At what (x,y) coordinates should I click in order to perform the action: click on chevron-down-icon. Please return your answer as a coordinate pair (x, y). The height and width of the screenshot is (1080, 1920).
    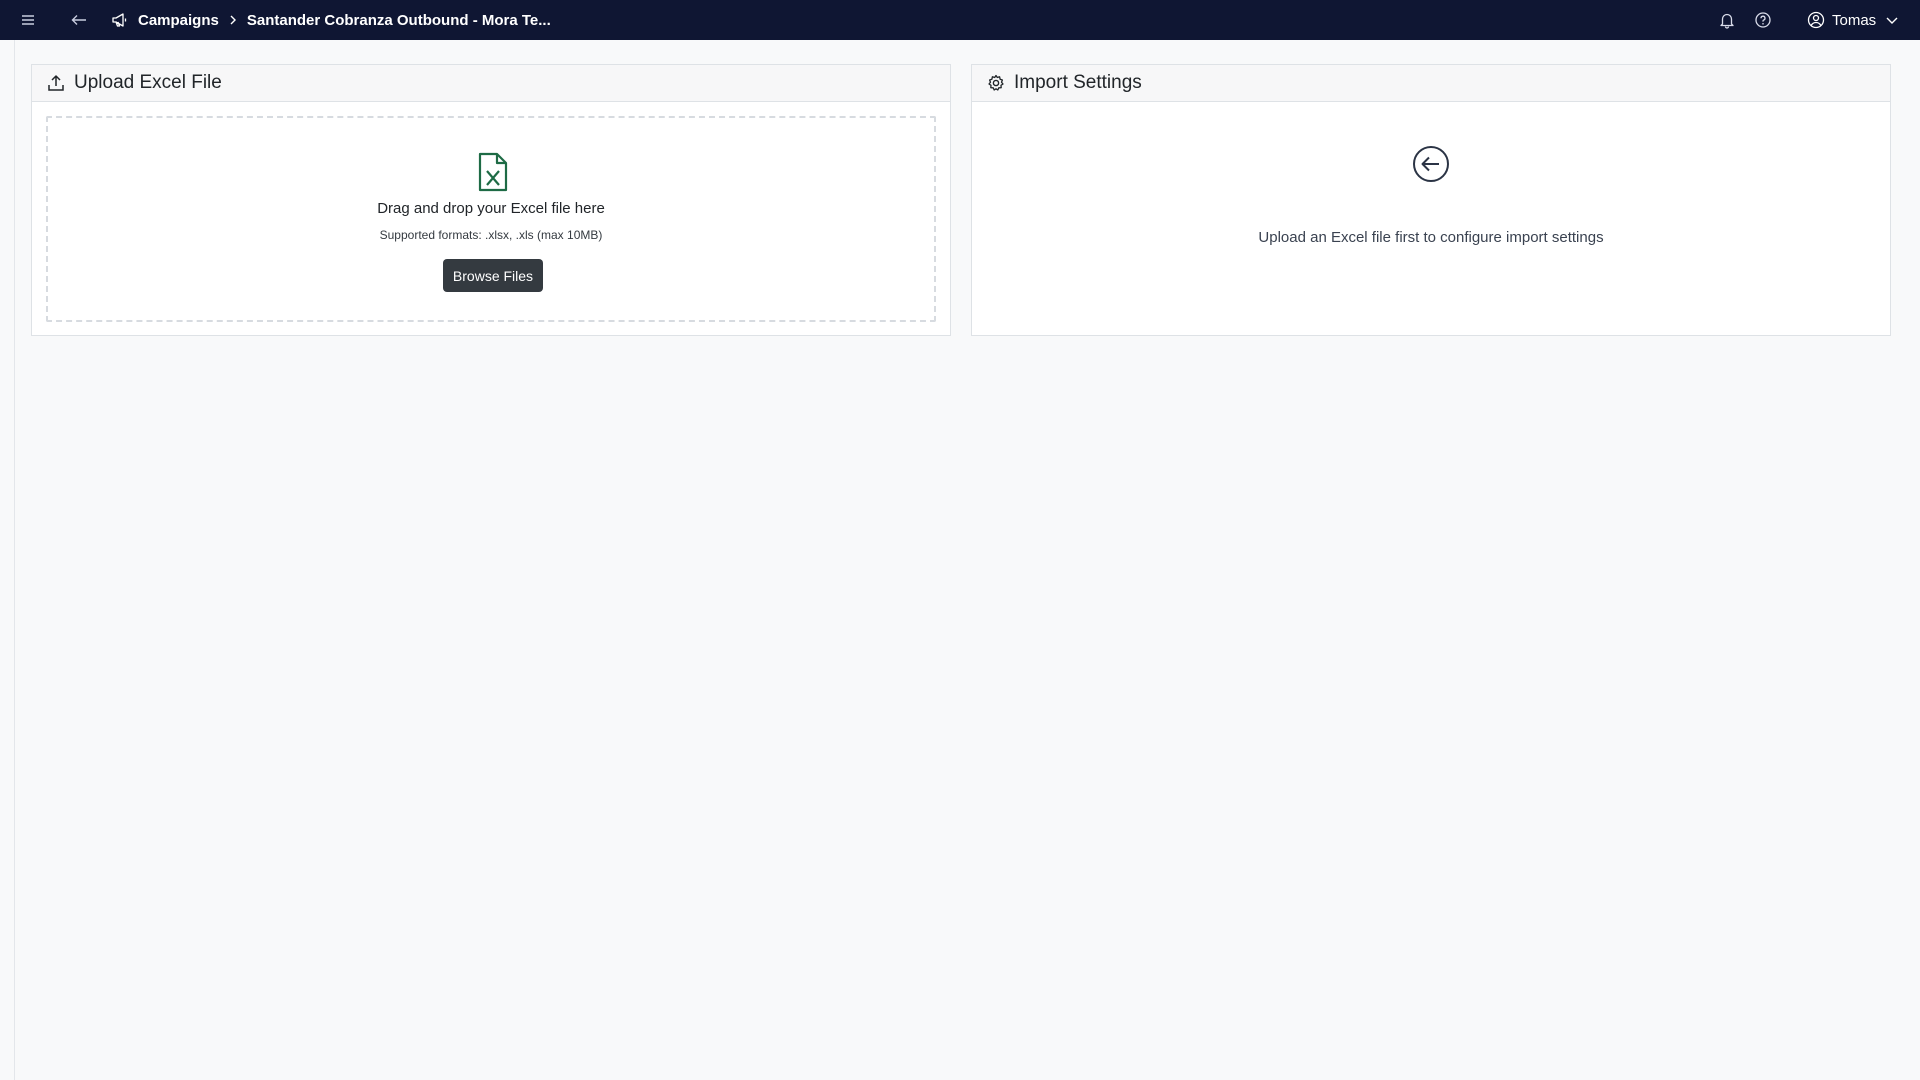
    Looking at the image, I should click on (1892, 20).